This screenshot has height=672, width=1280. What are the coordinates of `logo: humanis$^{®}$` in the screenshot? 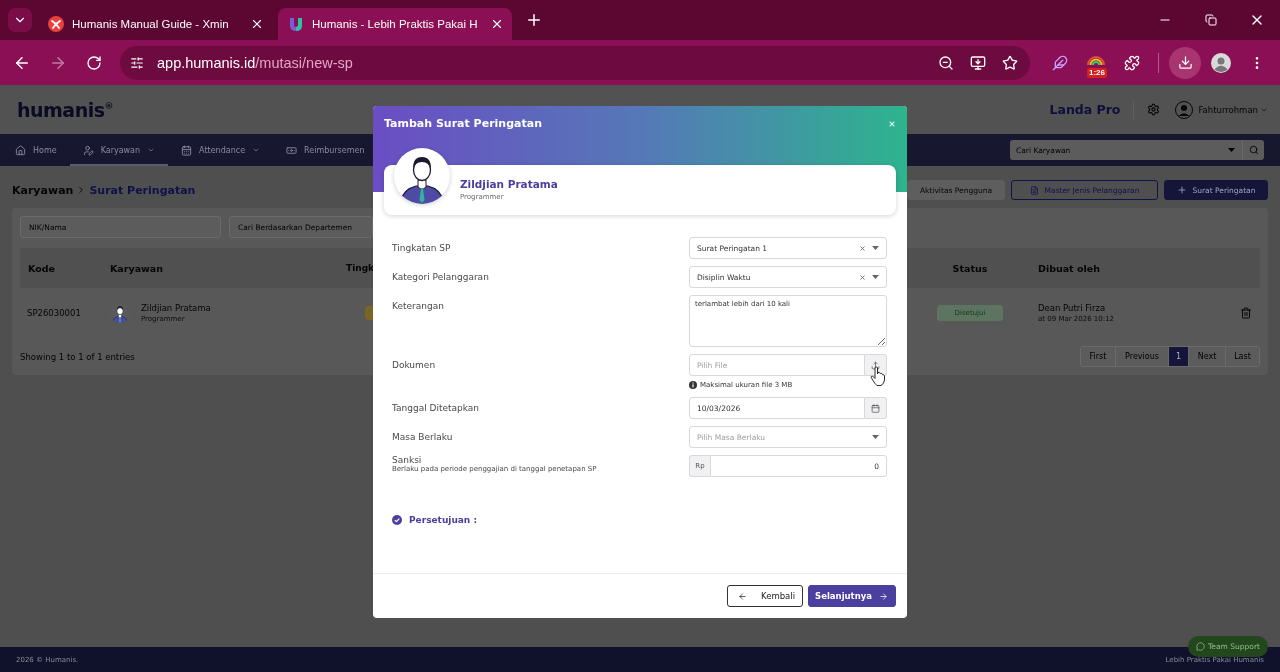 It's located at (65, 109).